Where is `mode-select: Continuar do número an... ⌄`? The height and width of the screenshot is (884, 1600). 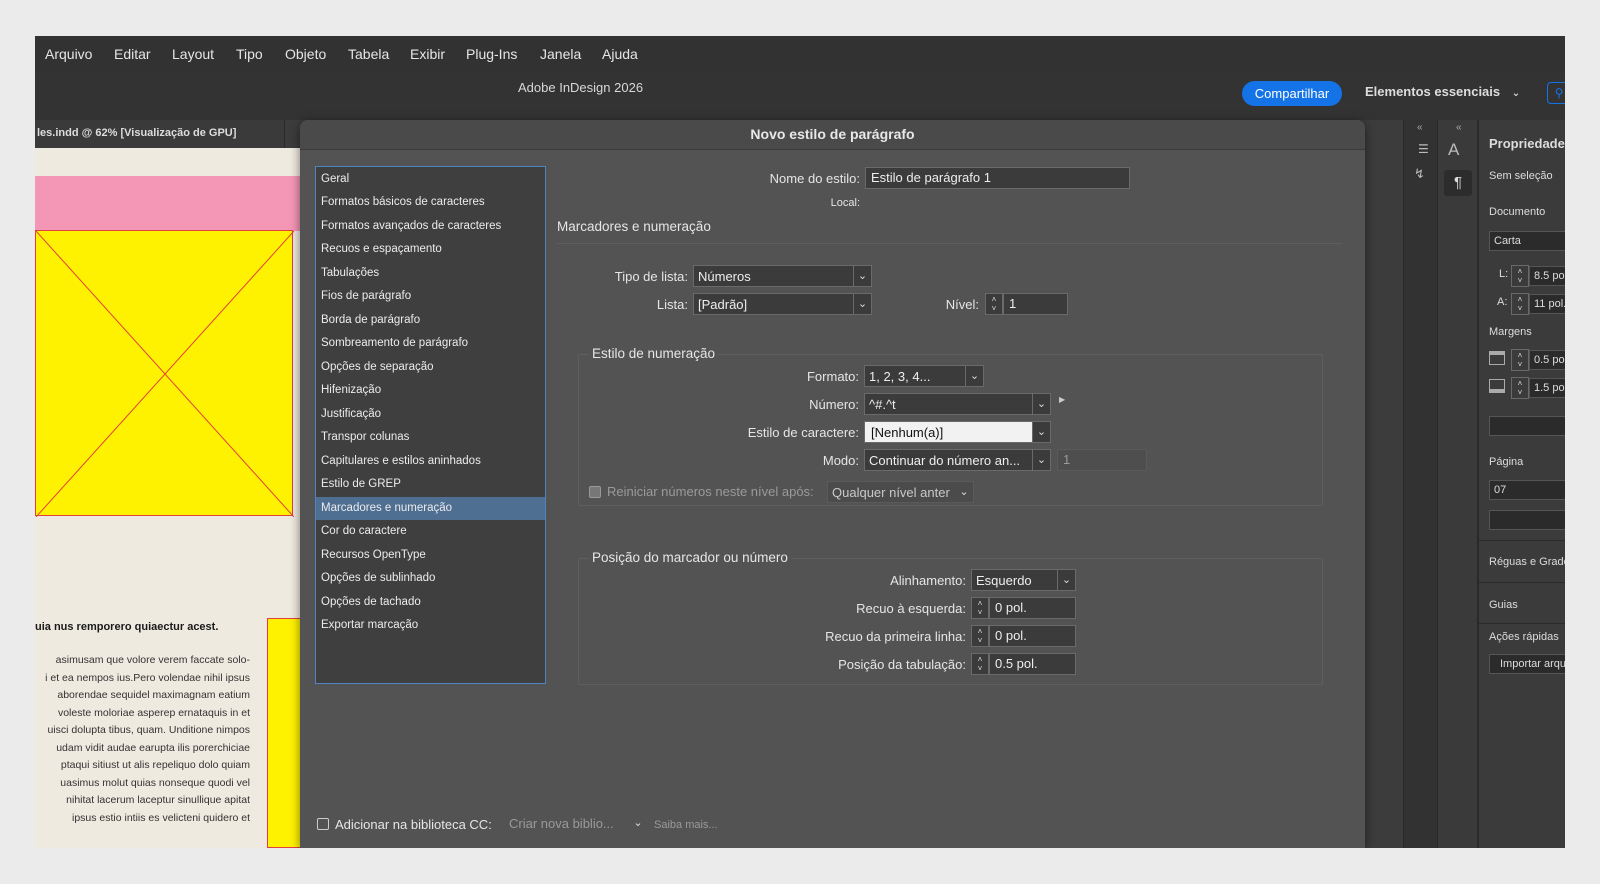
mode-select: Continuar do número an... ⌄ is located at coordinates (957, 460).